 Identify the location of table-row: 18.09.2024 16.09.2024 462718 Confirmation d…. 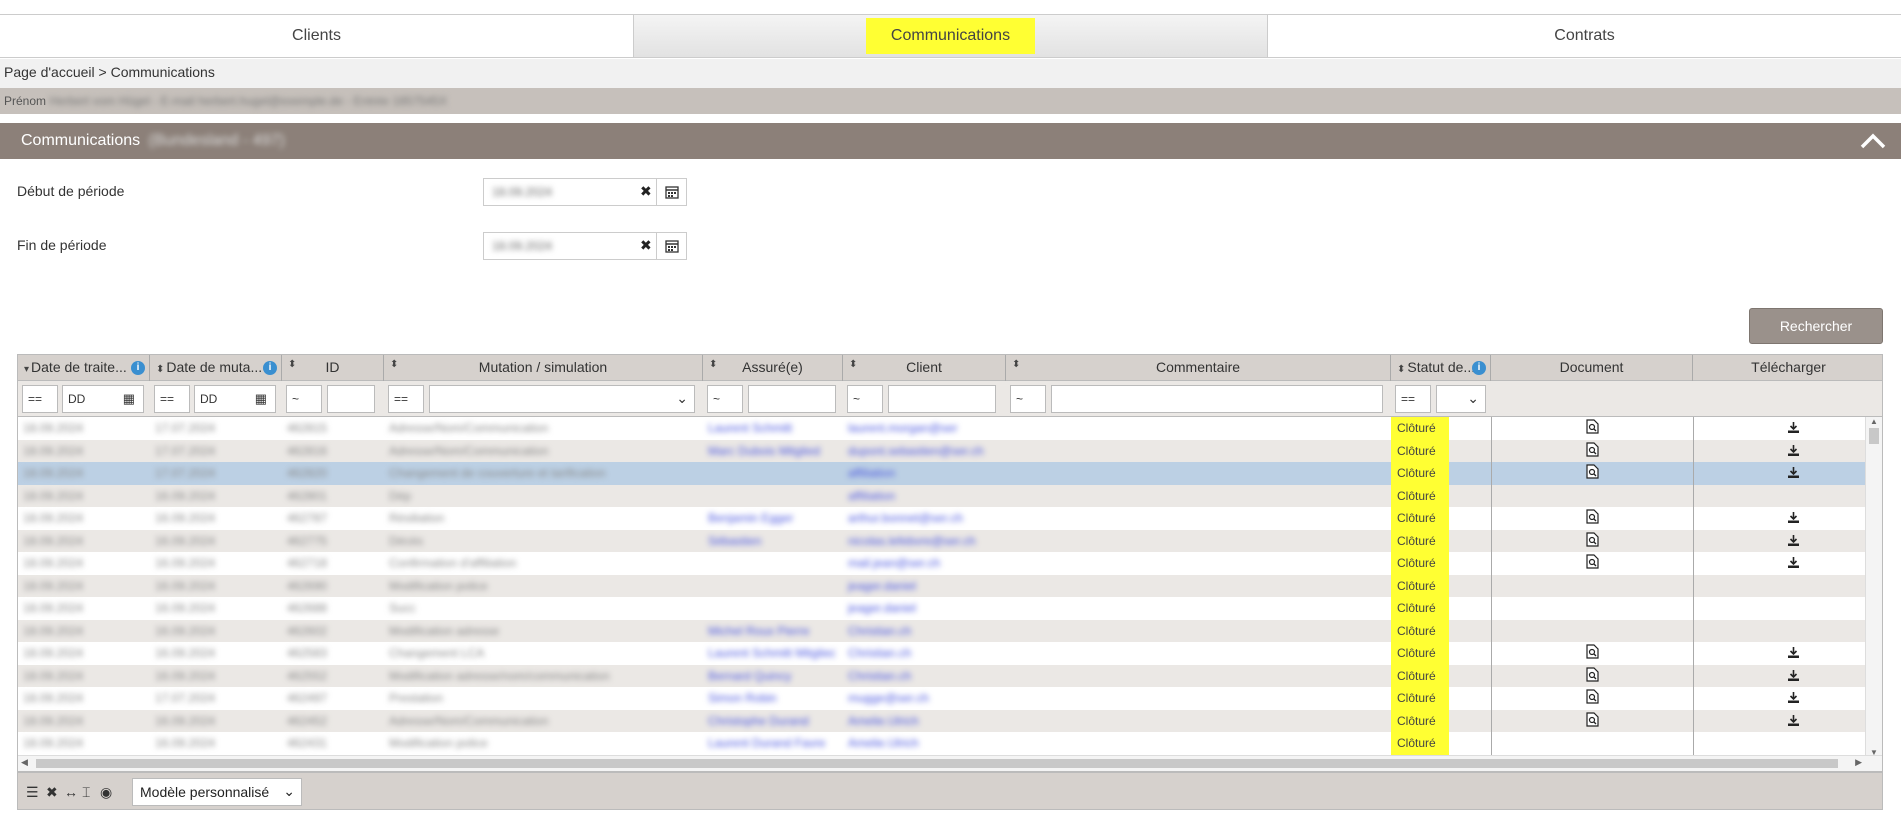
(942, 563).